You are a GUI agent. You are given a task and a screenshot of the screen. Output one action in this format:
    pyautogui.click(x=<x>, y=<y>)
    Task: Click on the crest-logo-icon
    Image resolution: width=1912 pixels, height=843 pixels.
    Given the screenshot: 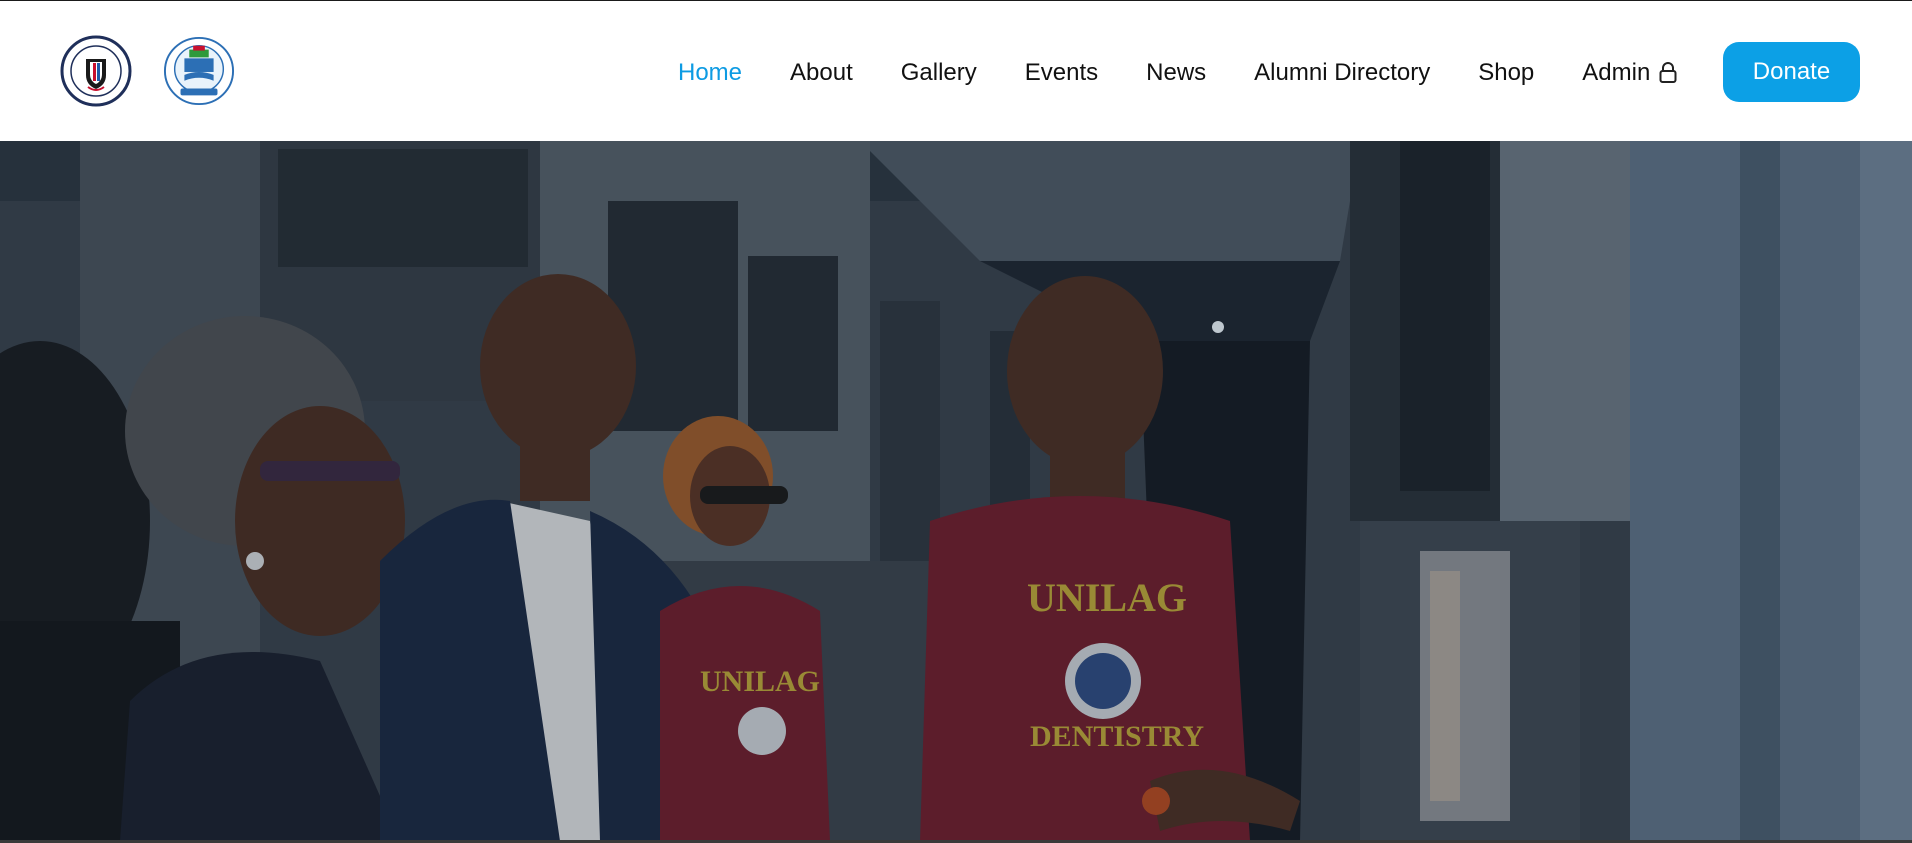 What is the action you would take?
    pyautogui.click(x=96, y=71)
    